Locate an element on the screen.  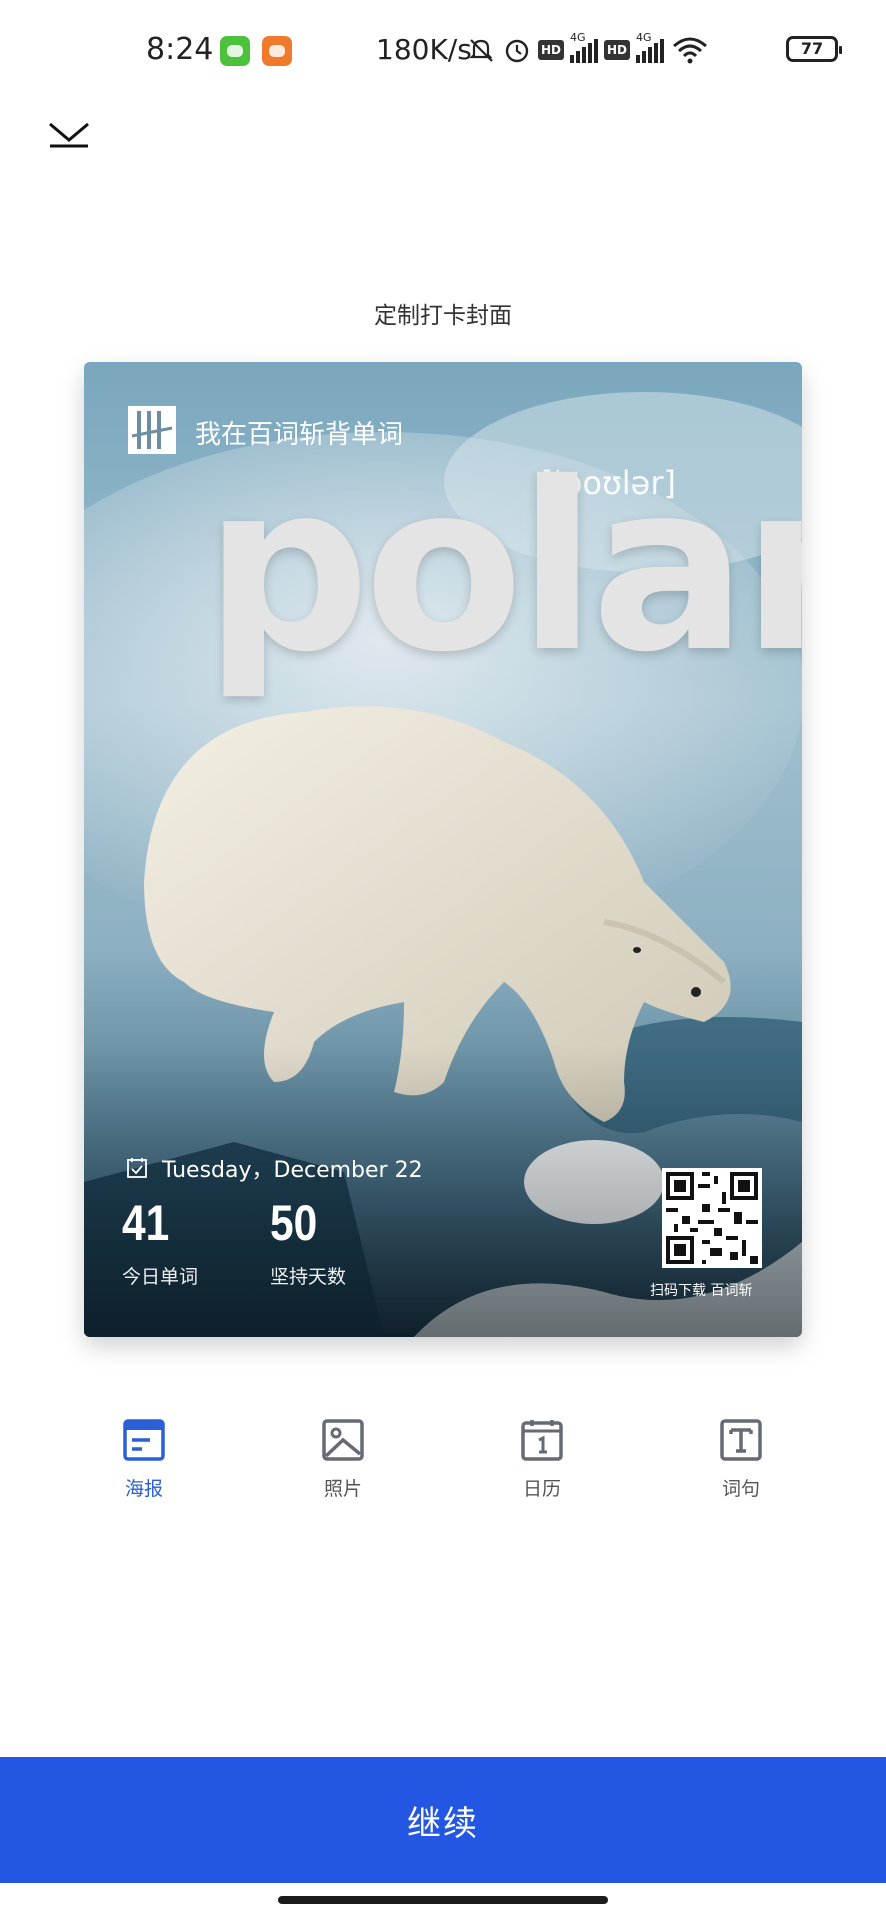
tab-poster: 海报 is located at coordinates (144, 1459).